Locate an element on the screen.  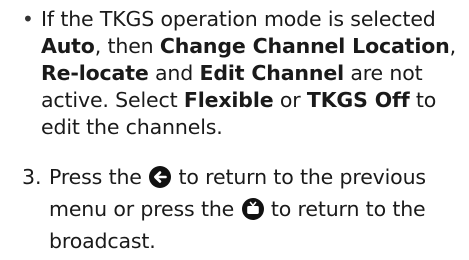
bold-auto: Auto is located at coordinates (68, 46).